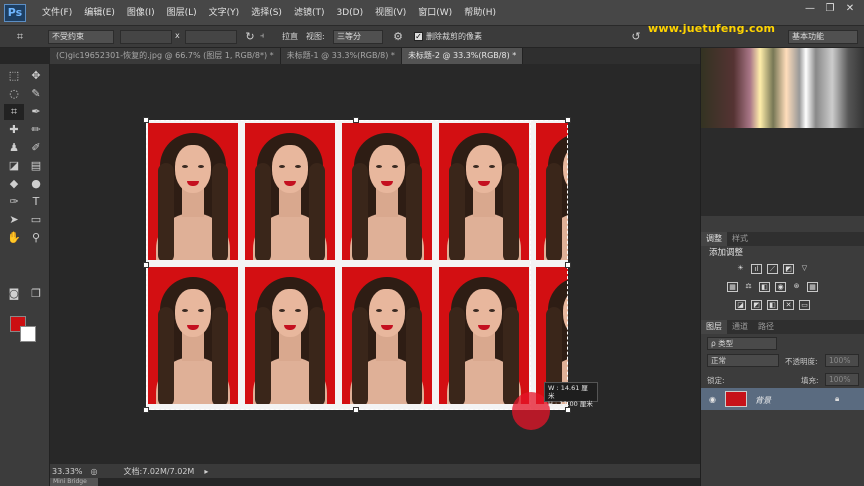 This screenshot has height=486, width=864. Describe the element at coordinates (224, 13) in the screenshot. I see `menu-type: 文字(Y)` at that location.